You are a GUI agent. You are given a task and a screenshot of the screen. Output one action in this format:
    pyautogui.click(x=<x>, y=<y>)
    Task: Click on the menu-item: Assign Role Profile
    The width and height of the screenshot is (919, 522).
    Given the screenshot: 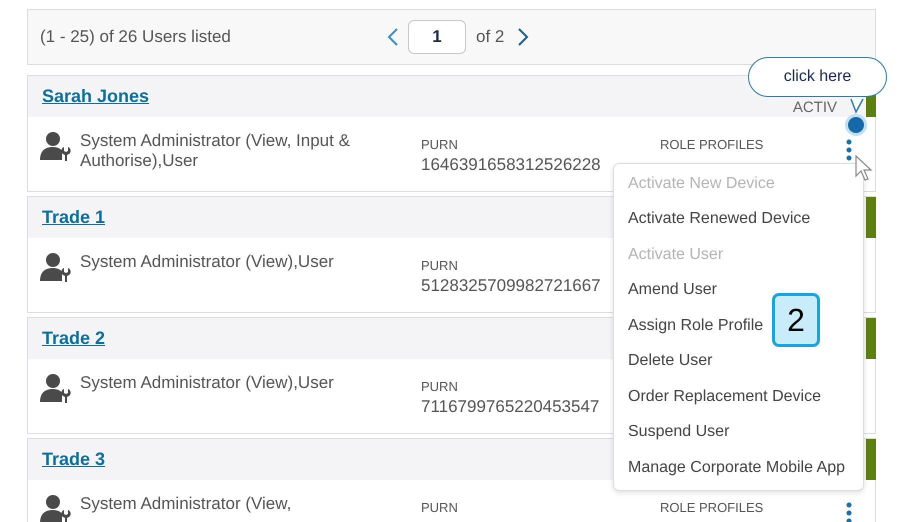 What is the action you would take?
    pyautogui.click(x=694, y=326)
    